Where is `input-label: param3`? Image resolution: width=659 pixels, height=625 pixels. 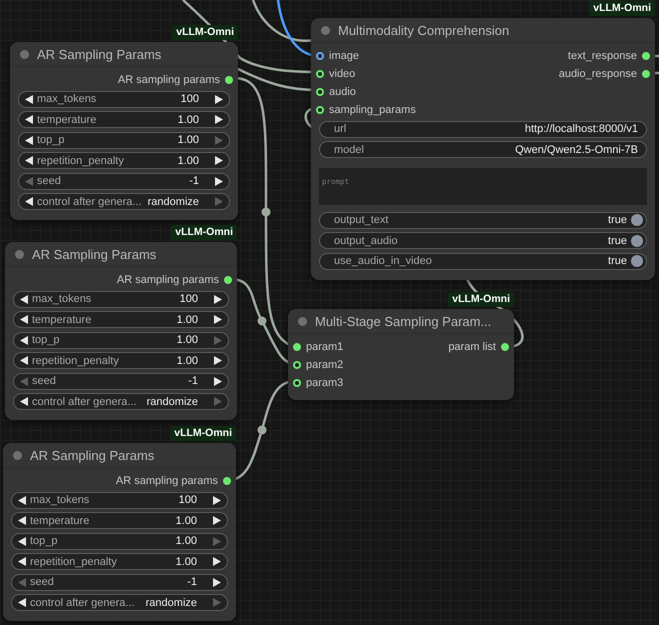 input-label: param3 is located at coordinates (325, 383).